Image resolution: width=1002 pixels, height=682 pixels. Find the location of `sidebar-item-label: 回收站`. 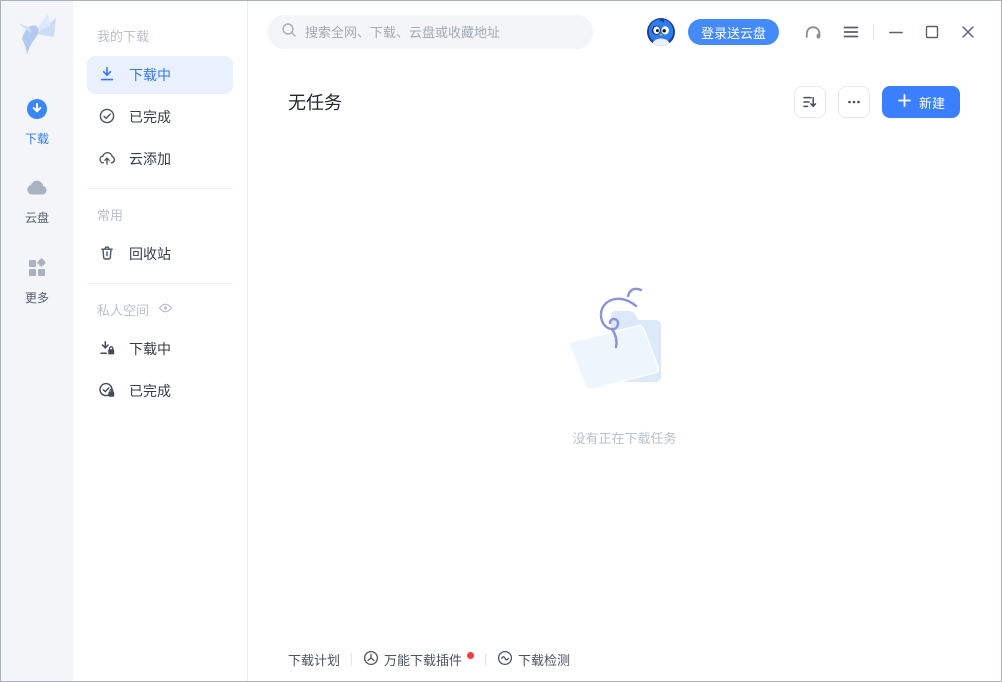

sidebar-item-label: 回收站 is located at coordinates (150, 254).